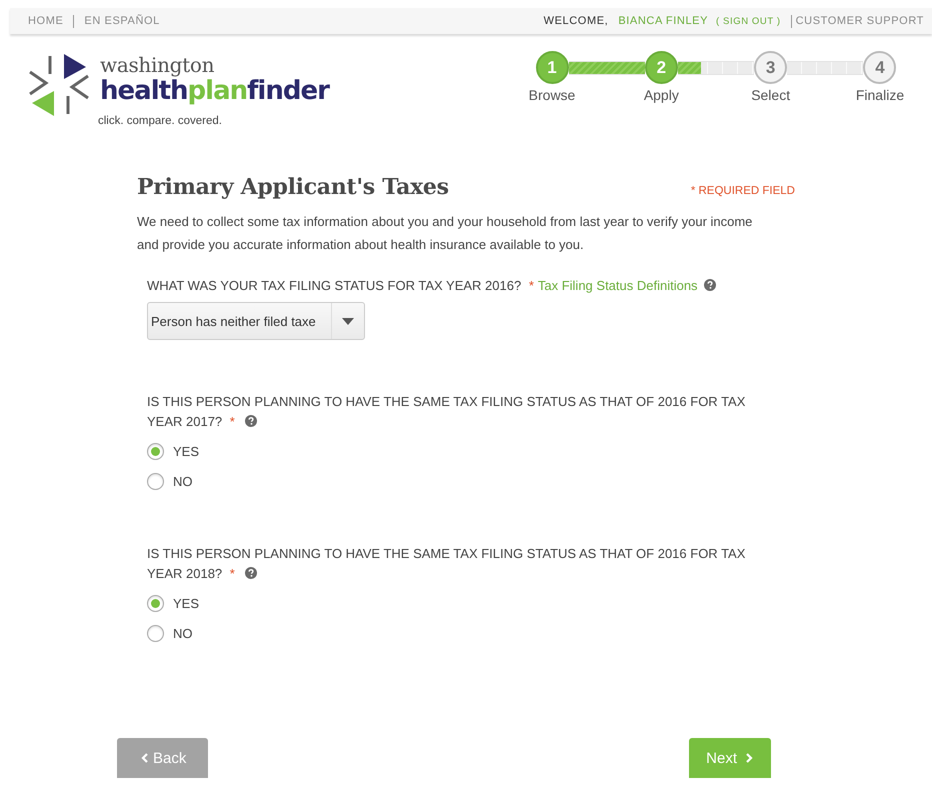 This screenshot has height=785, width=932. What do you see at coordinates (742, 191) in the screenshot?
I see `required-note: * REQUIRED FIELD` at bounding box center [742, 191].